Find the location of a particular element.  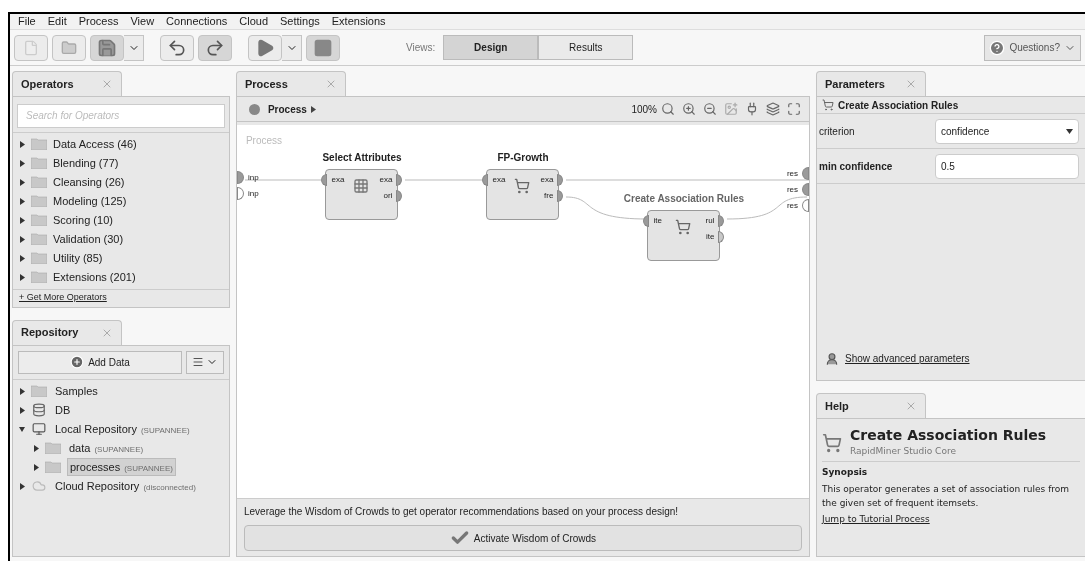

menu-item: Settings is located at coordinates (300, 21).